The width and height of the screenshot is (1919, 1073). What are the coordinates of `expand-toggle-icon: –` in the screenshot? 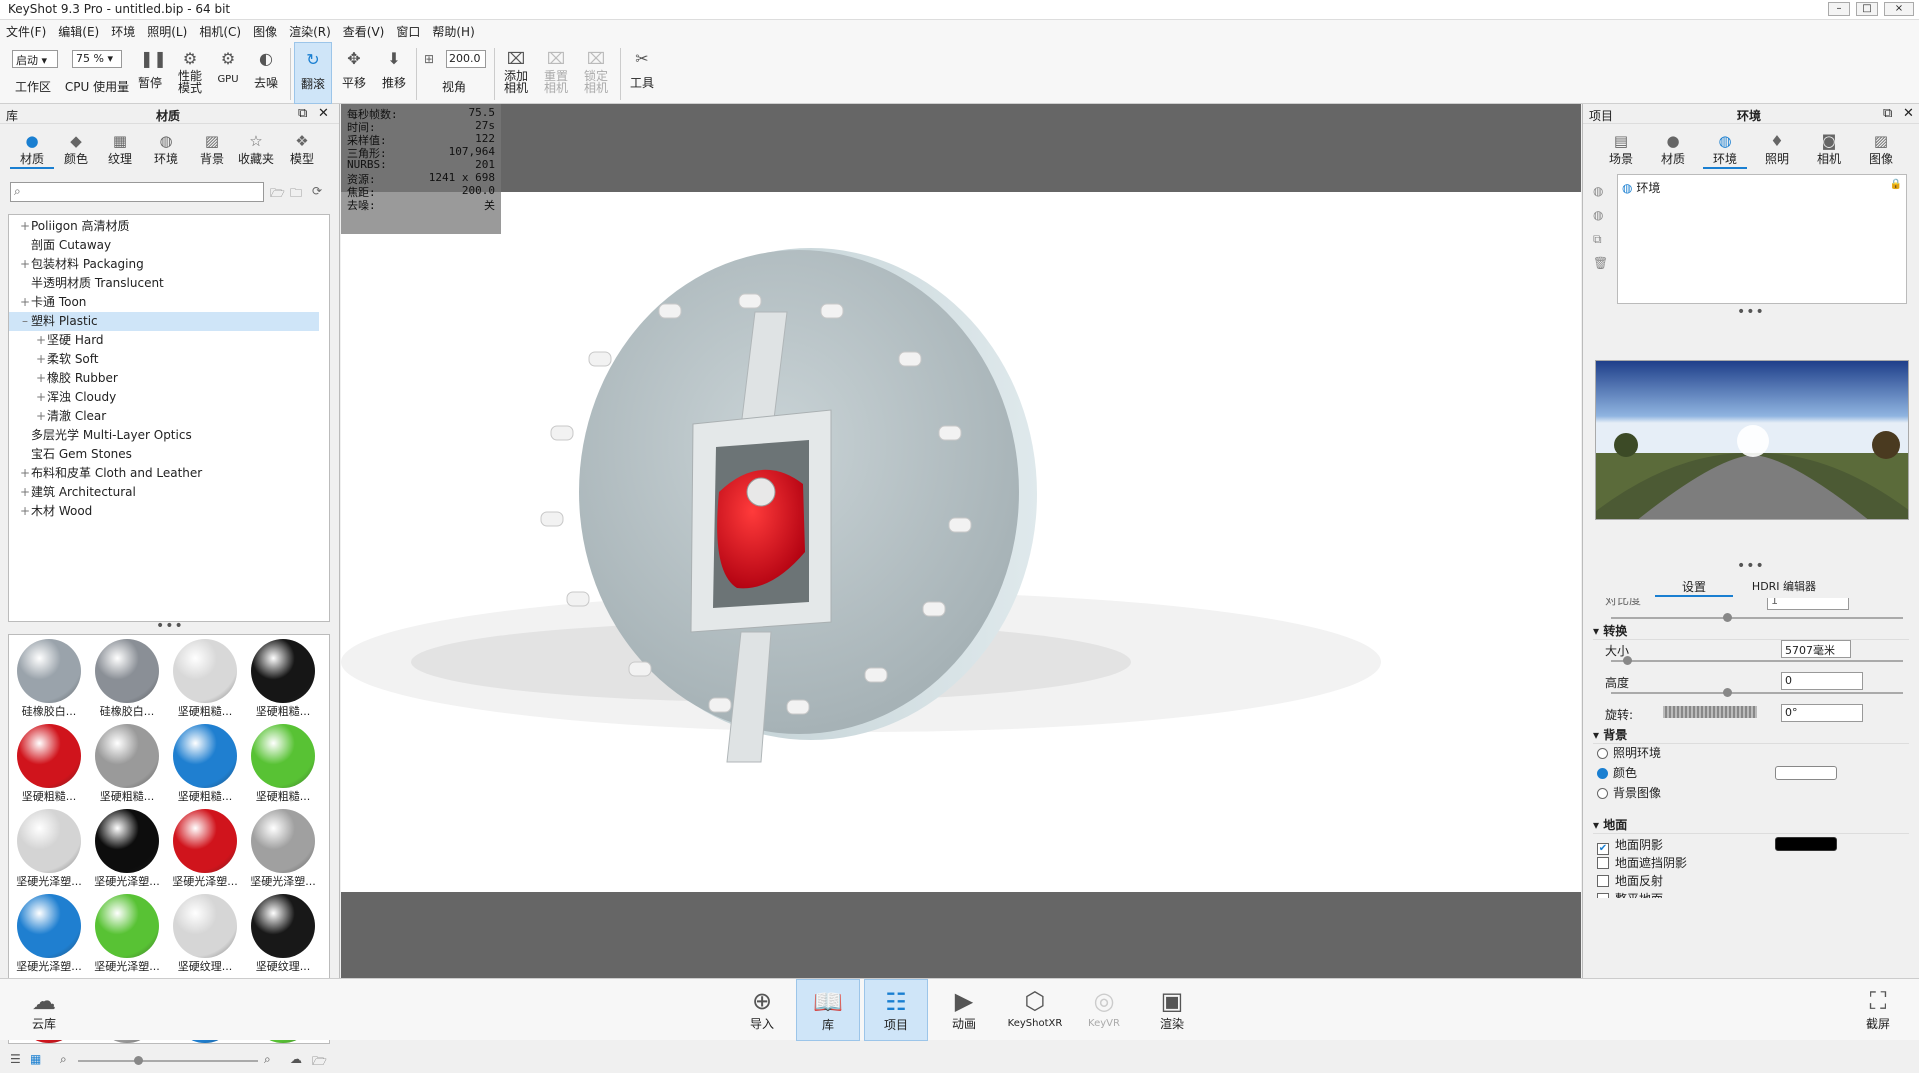 It's located at (25, 321).